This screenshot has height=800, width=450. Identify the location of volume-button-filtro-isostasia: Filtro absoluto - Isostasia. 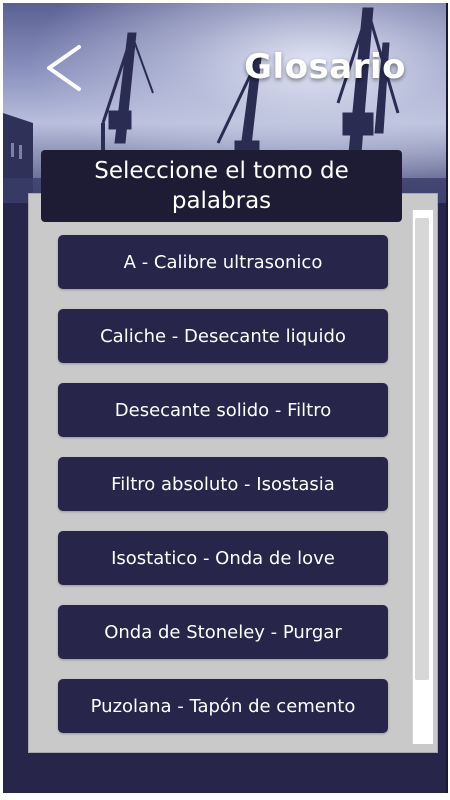
(223, 484).